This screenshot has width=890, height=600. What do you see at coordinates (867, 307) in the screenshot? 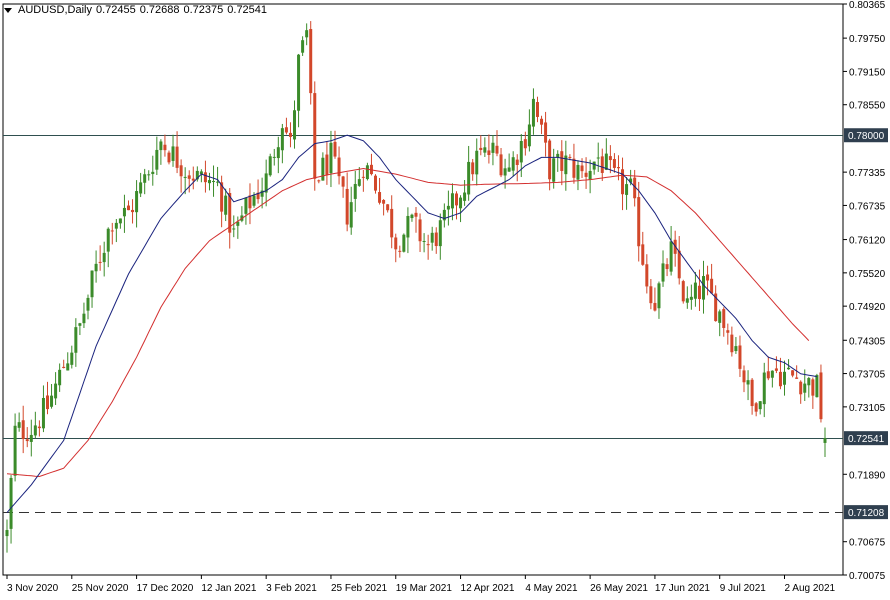
I see `y-tick-label: 0.74920` at bounding box center [867, 307].